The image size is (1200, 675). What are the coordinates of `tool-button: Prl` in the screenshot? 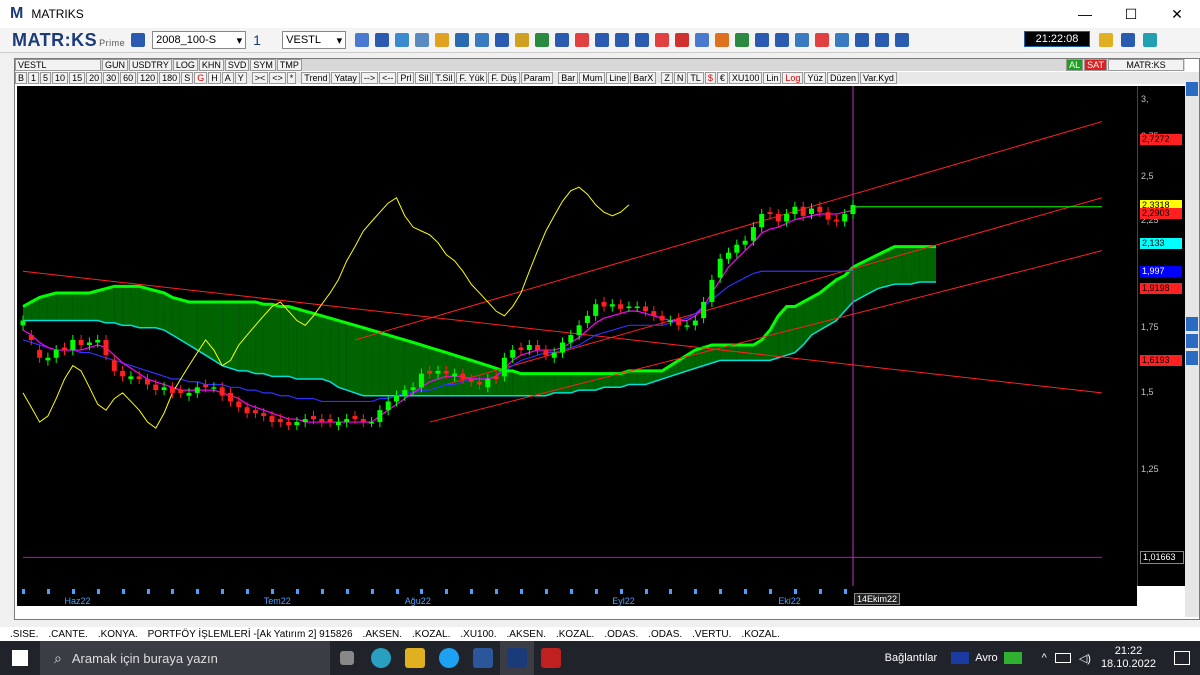 It's located at (406, 78).